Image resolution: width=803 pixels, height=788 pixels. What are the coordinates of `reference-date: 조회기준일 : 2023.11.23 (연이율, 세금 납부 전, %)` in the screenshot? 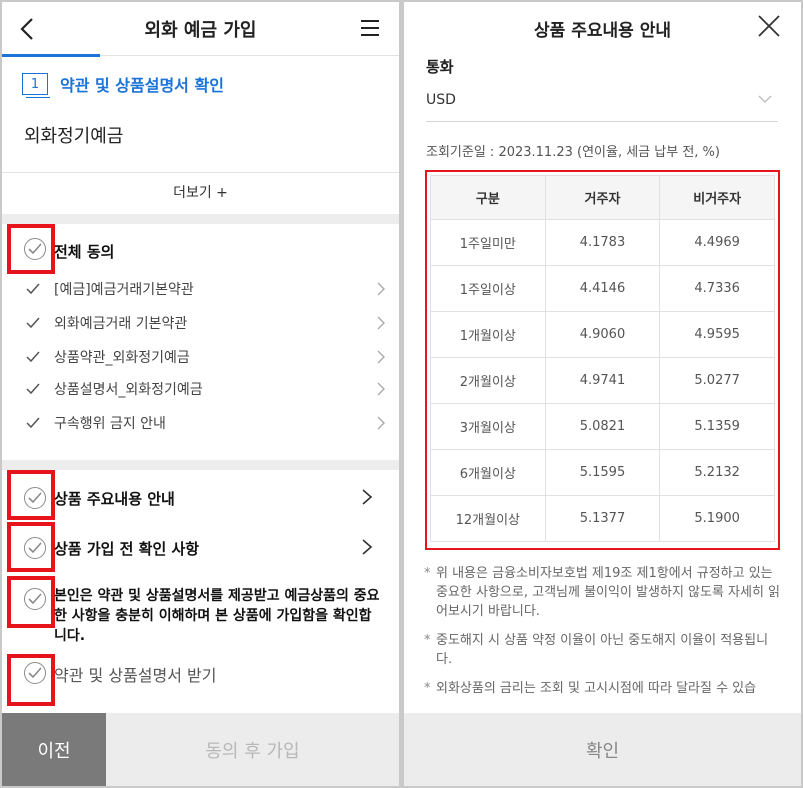 It's located at (573, 152).